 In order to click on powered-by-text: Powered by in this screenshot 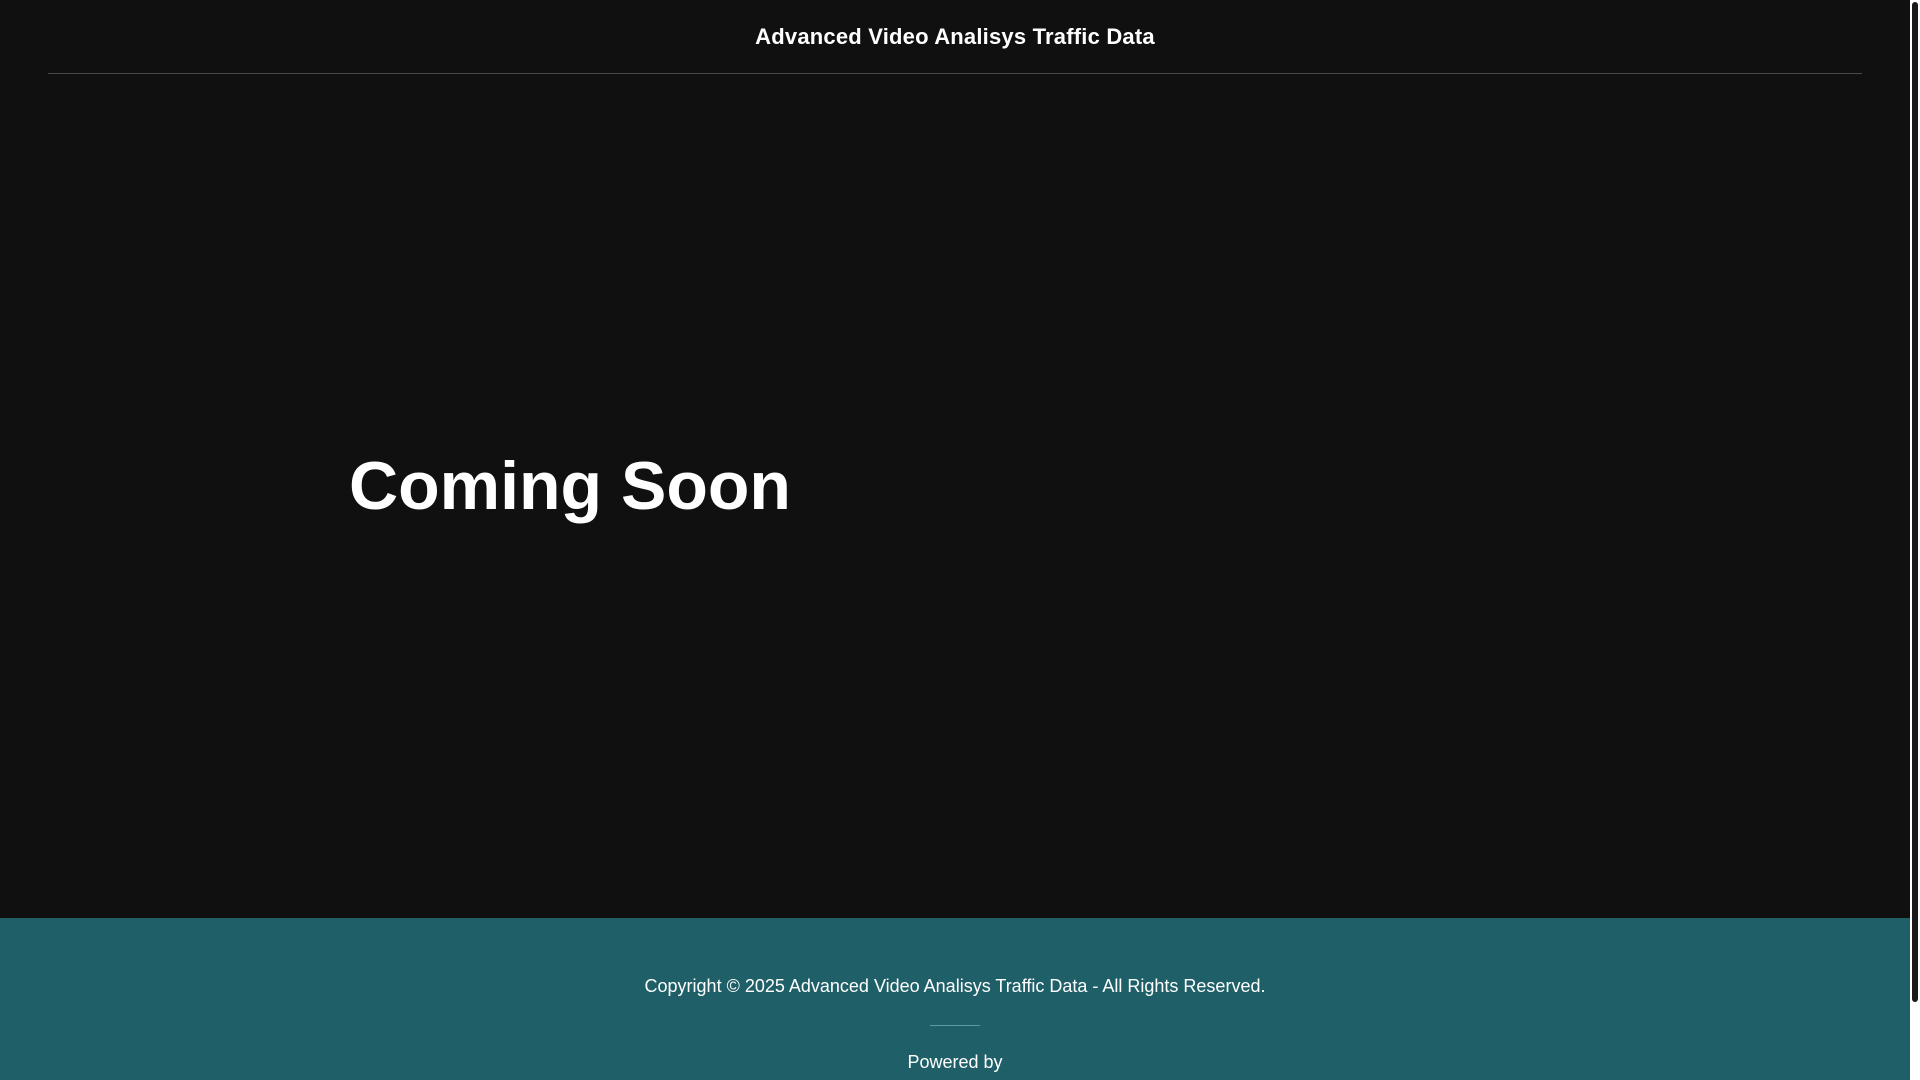, I will do `click(955, 1062)`.